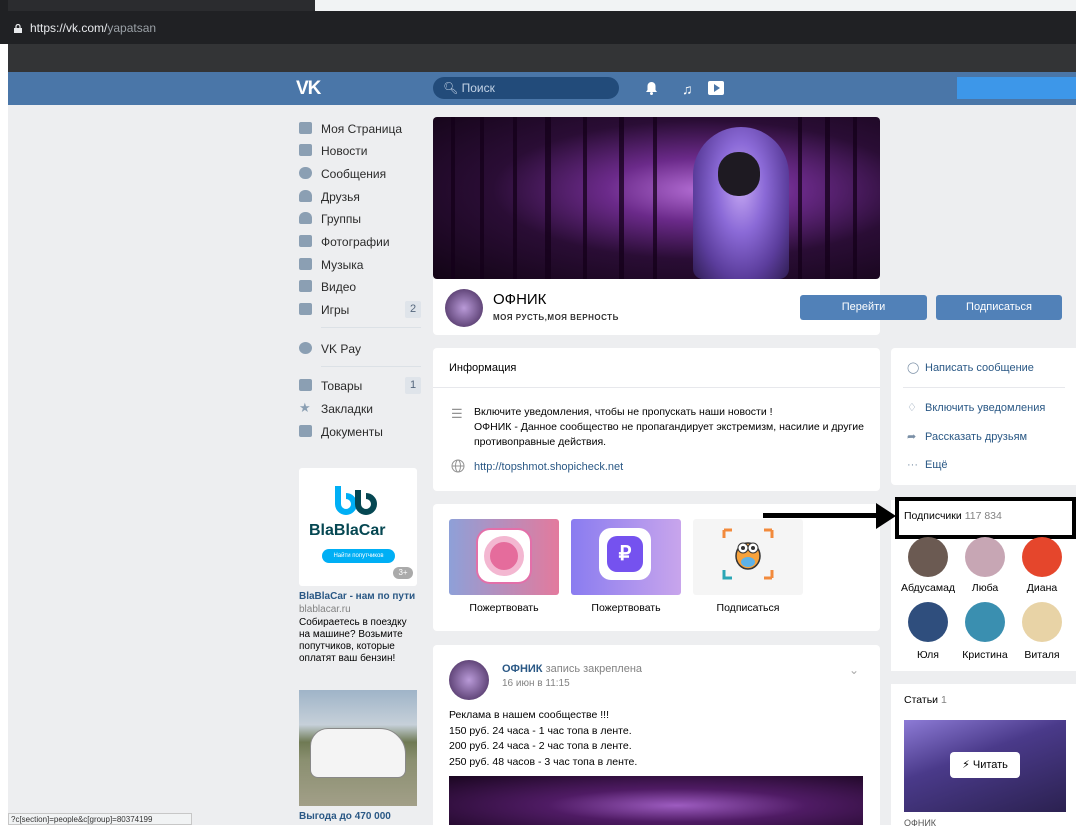  Describe the element at coordinates (305, 309) in the screenshot. I see `games-icon` at that location.